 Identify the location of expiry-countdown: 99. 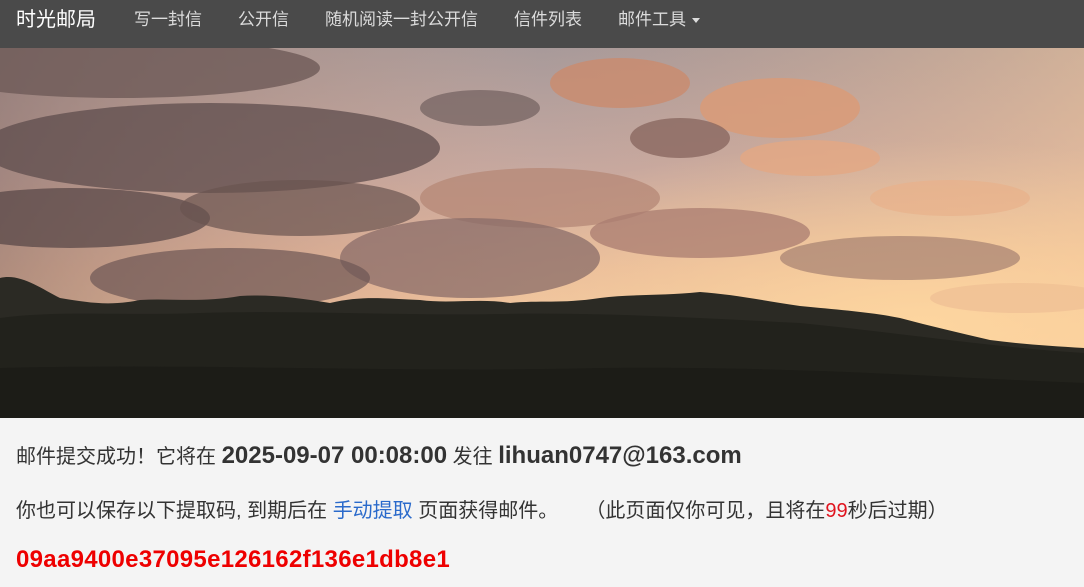
(836, 511).